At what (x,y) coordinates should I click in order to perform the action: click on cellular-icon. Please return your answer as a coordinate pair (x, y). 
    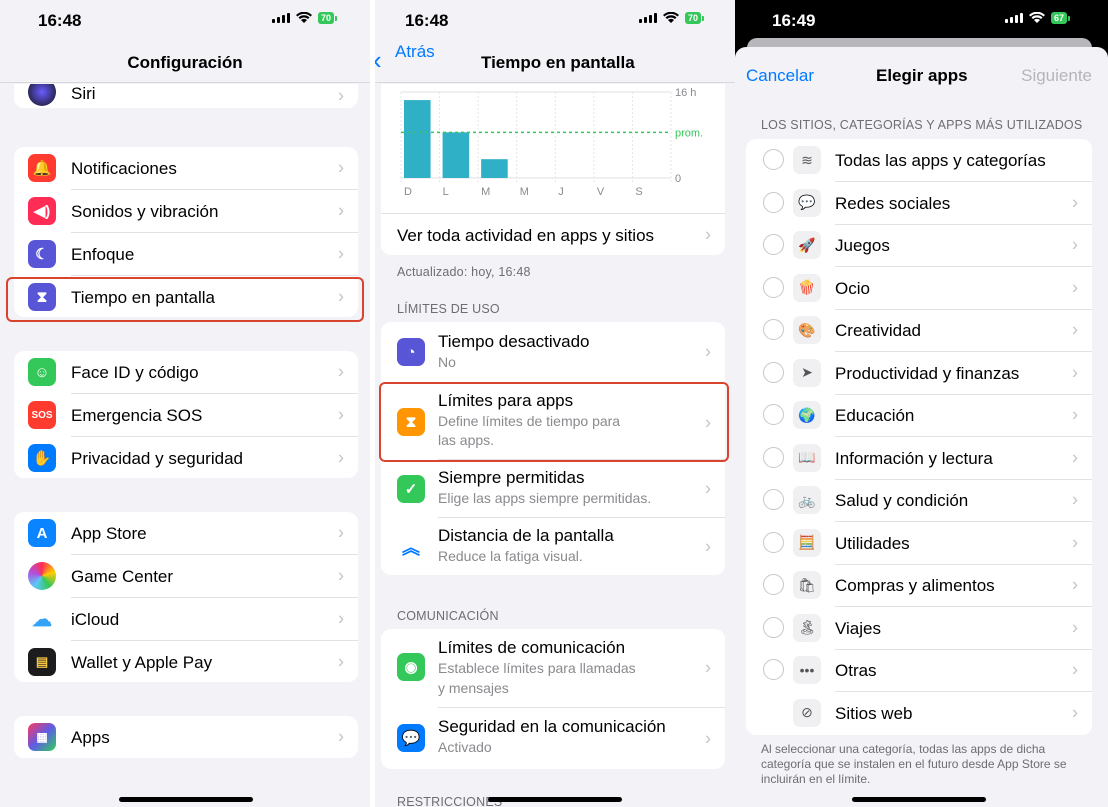
    Looking at the image, I should click on (281, 18).